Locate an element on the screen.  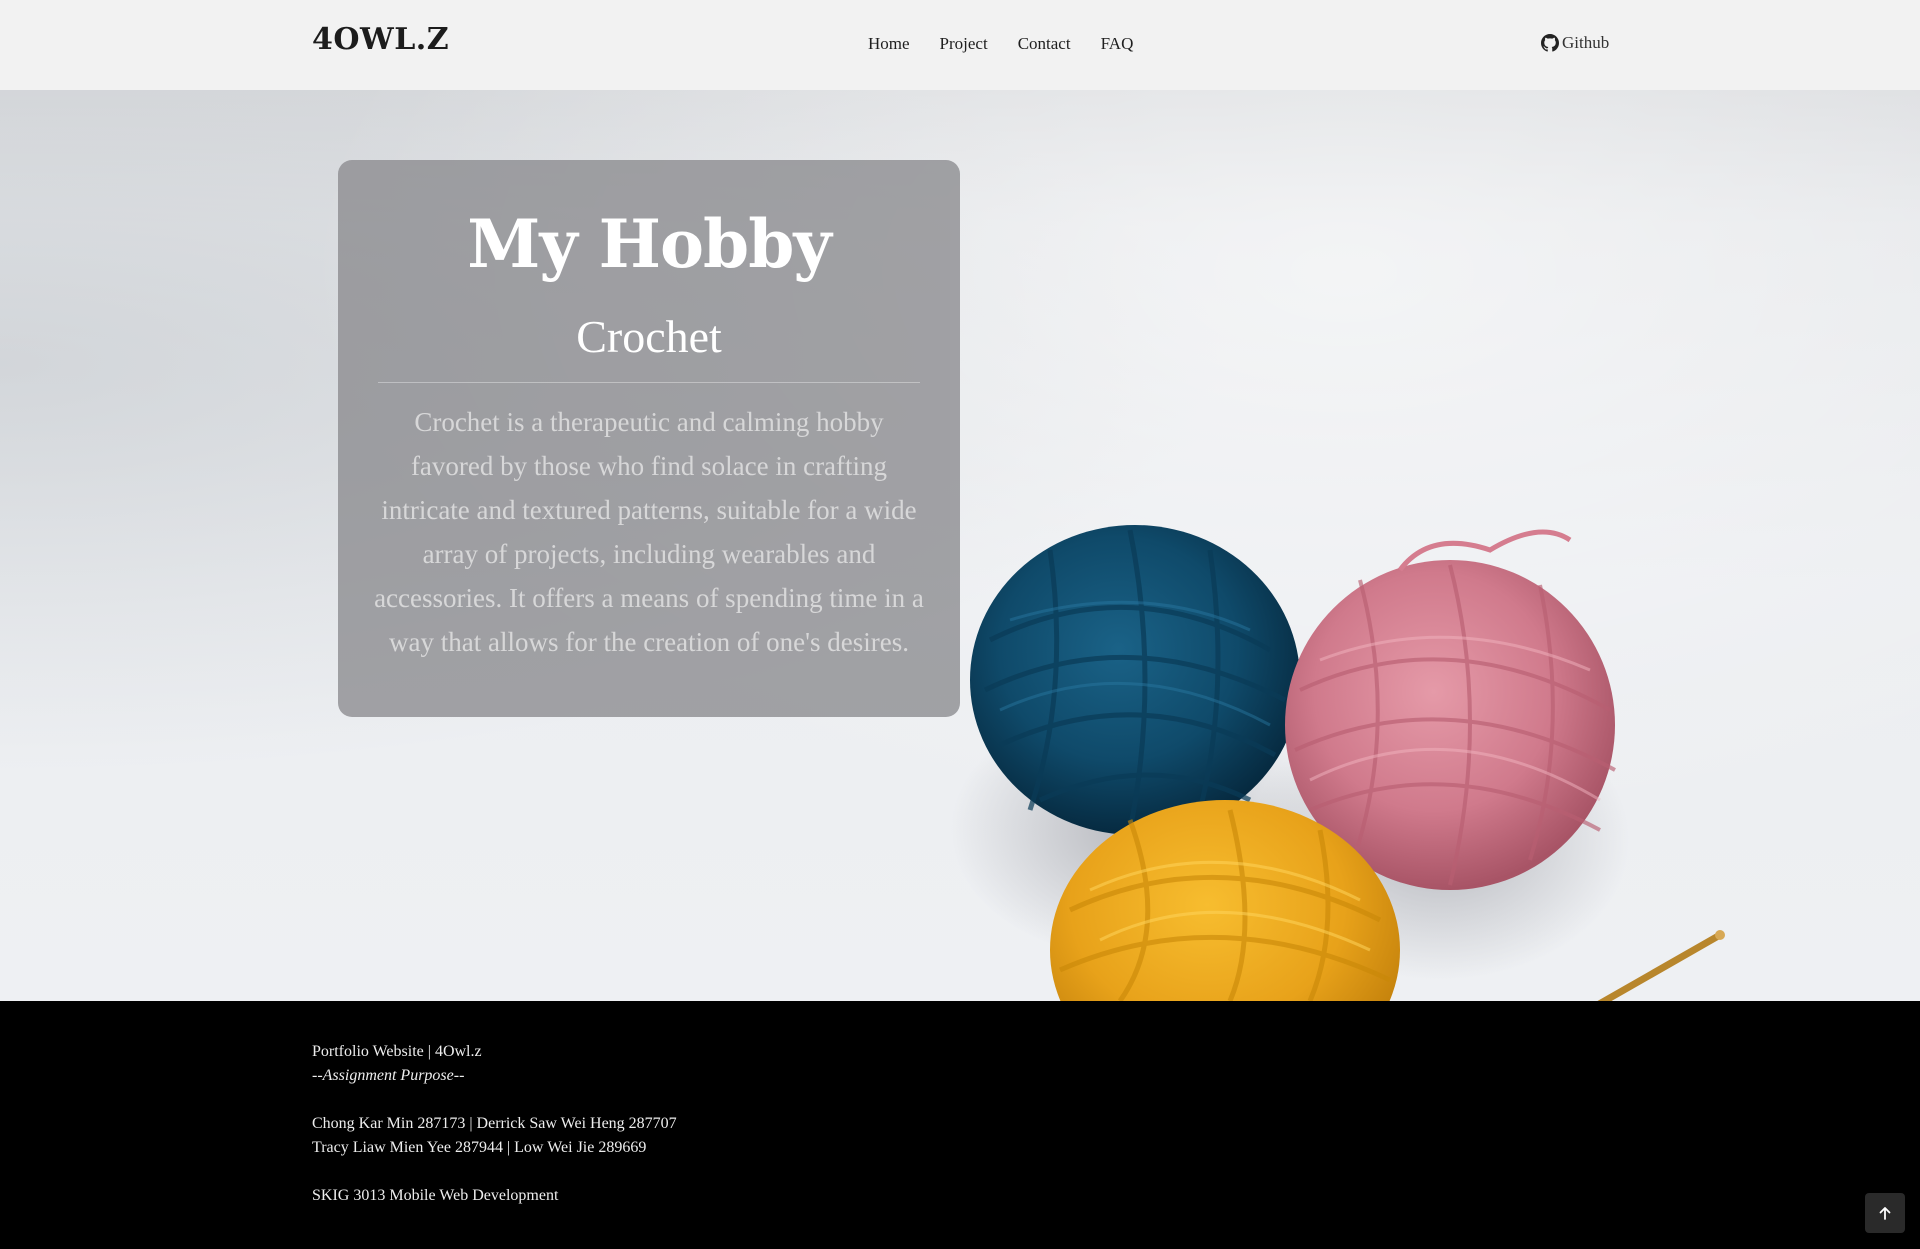
github-icon is located at coordinates (1550, 43).